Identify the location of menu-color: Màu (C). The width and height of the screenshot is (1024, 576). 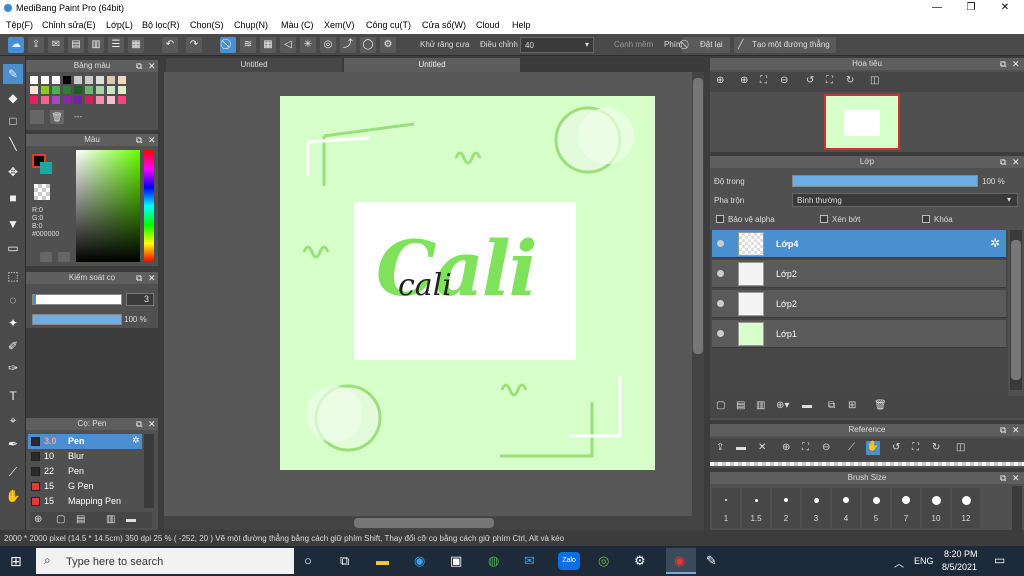
(297, 25).